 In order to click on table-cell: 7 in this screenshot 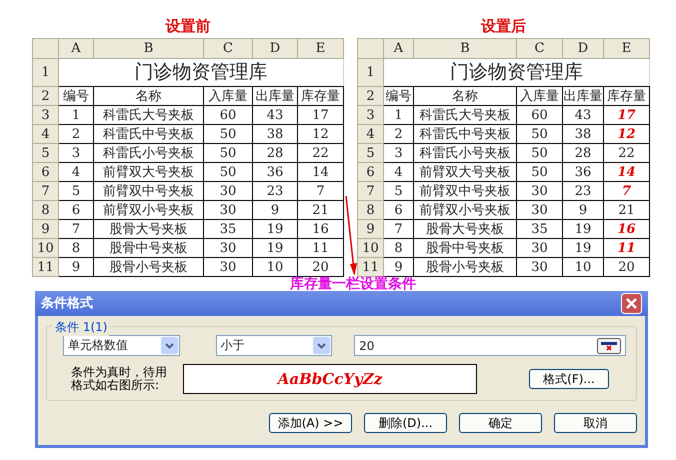, I will do `click(627, 191)`.